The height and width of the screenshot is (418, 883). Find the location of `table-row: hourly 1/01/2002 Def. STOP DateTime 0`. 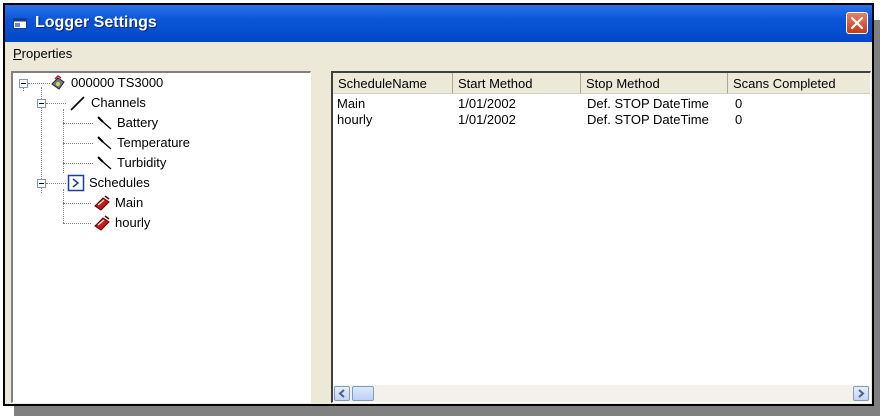

table-row: hourly 1/01/2002 Def. STOP DateTime 0 is located at coordinates (601, 120).